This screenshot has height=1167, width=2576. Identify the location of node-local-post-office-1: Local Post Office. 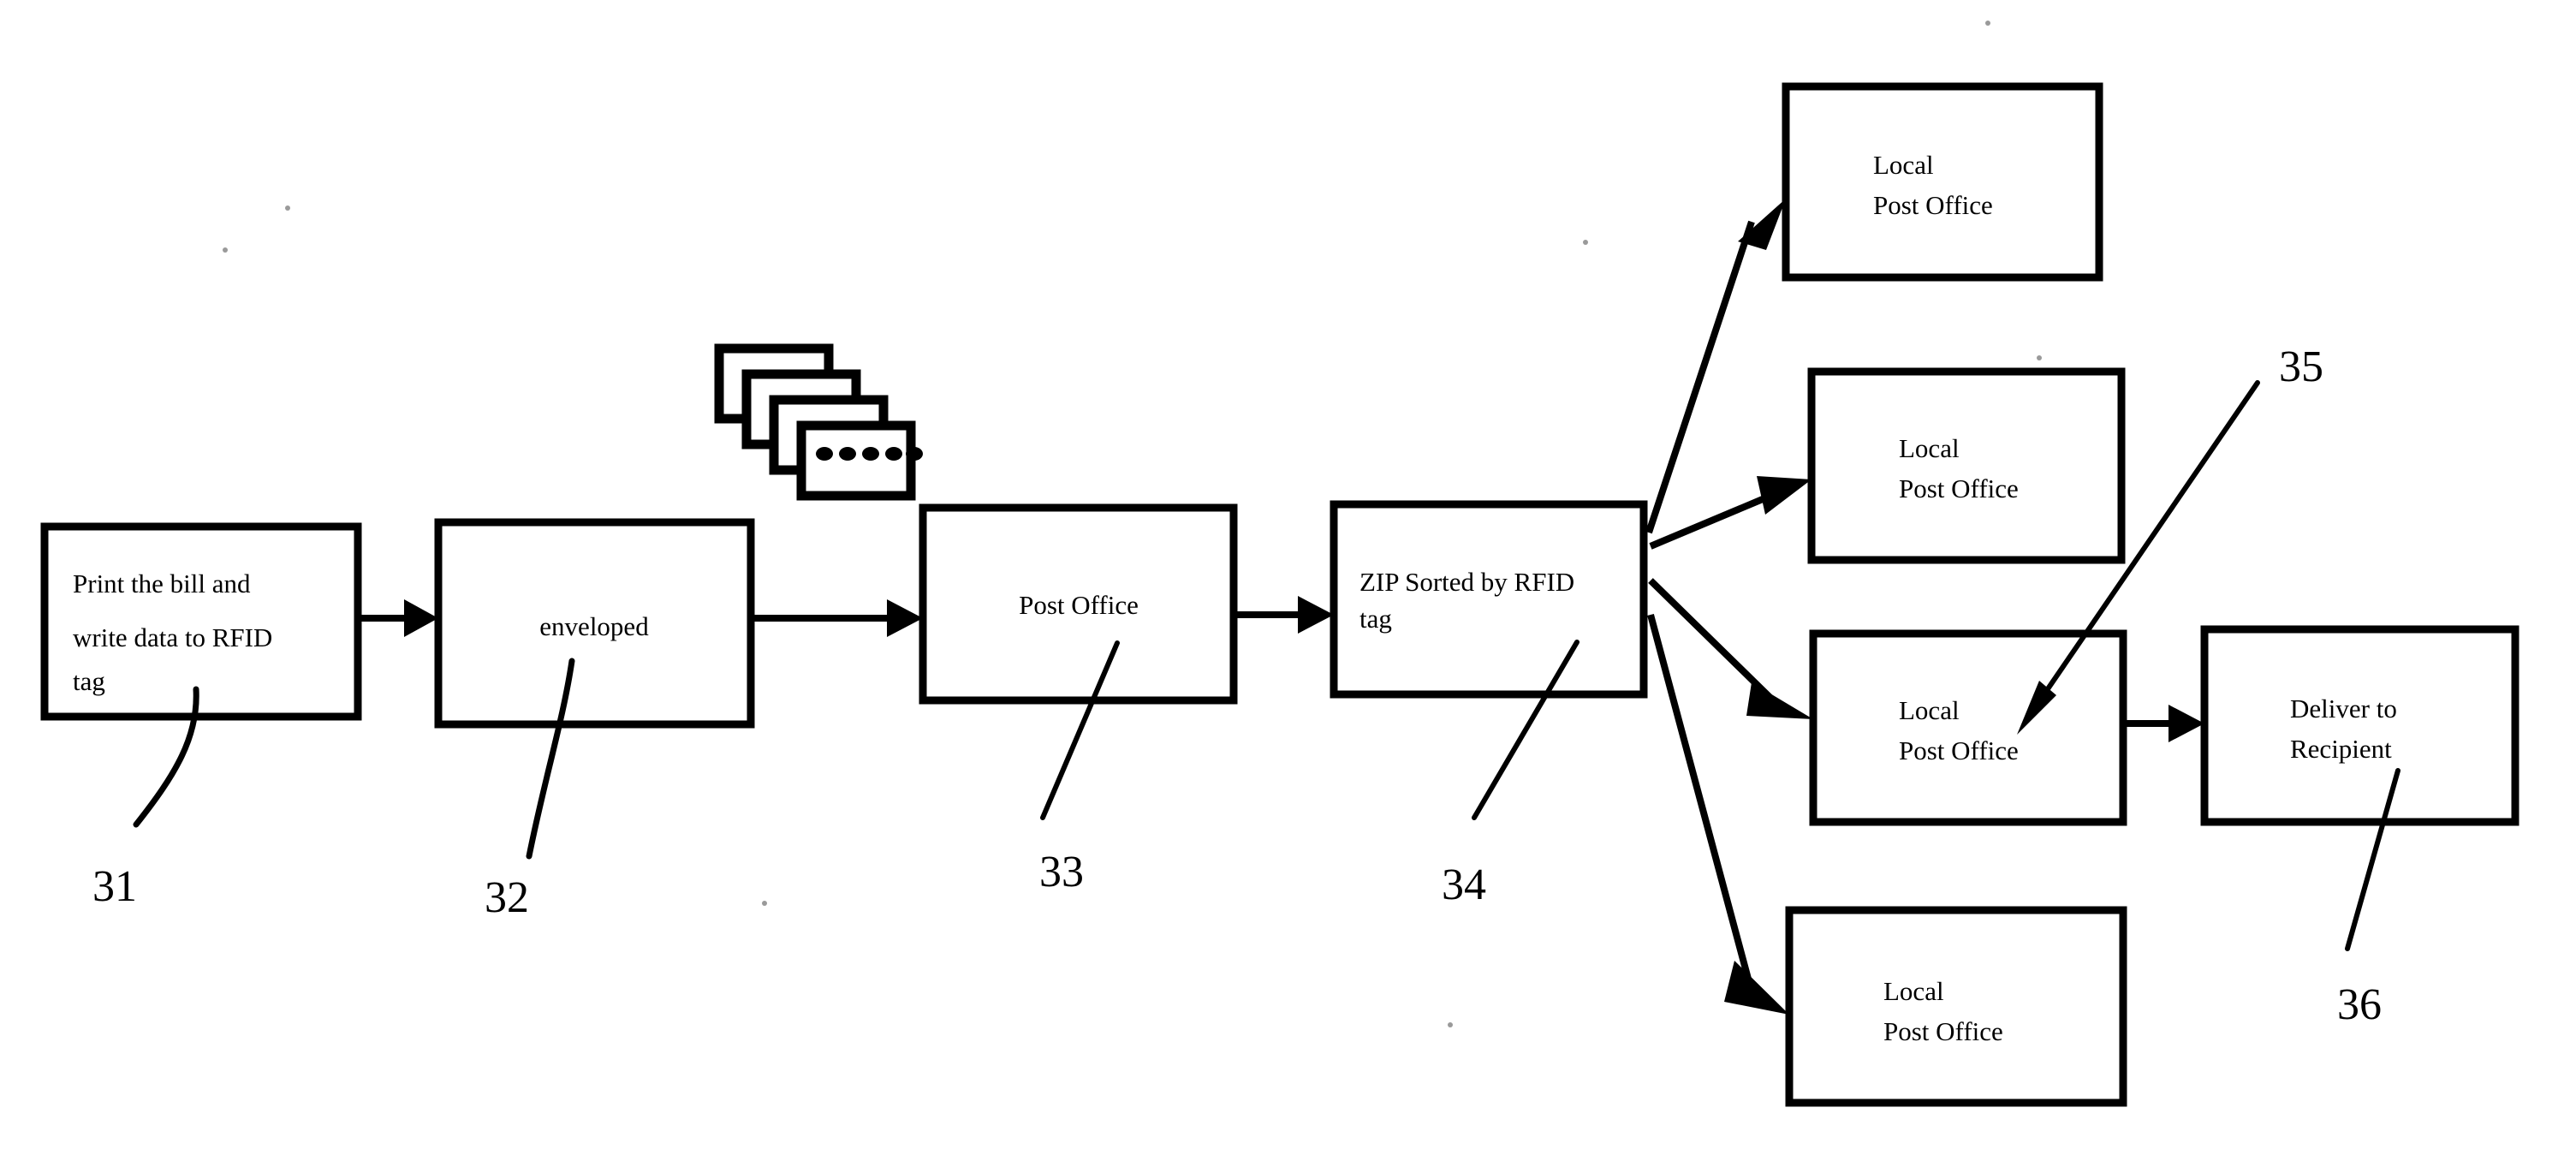
(1942, 182).